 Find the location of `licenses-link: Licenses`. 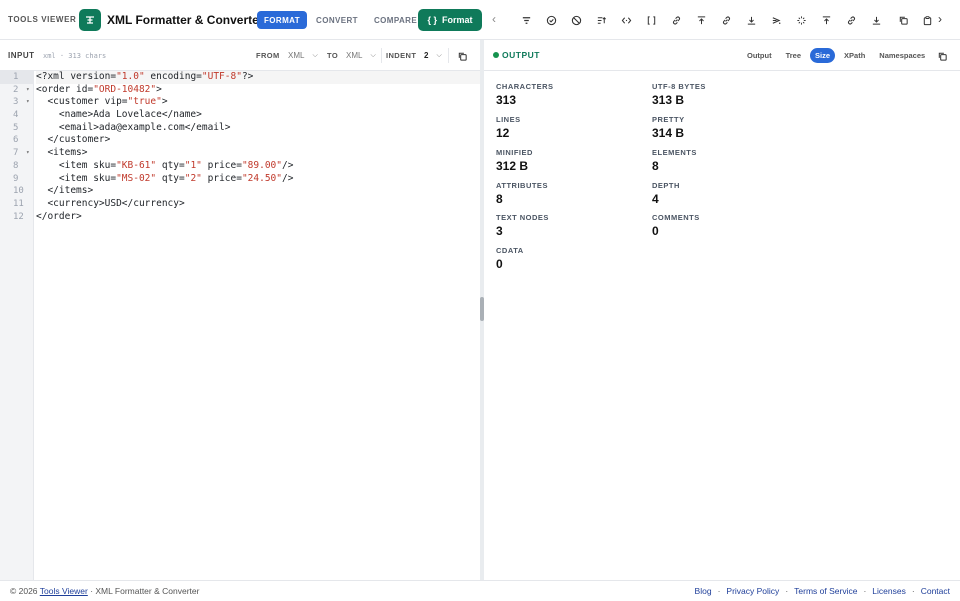

licenses-link: Licenses is located at coordinates (889, 591).